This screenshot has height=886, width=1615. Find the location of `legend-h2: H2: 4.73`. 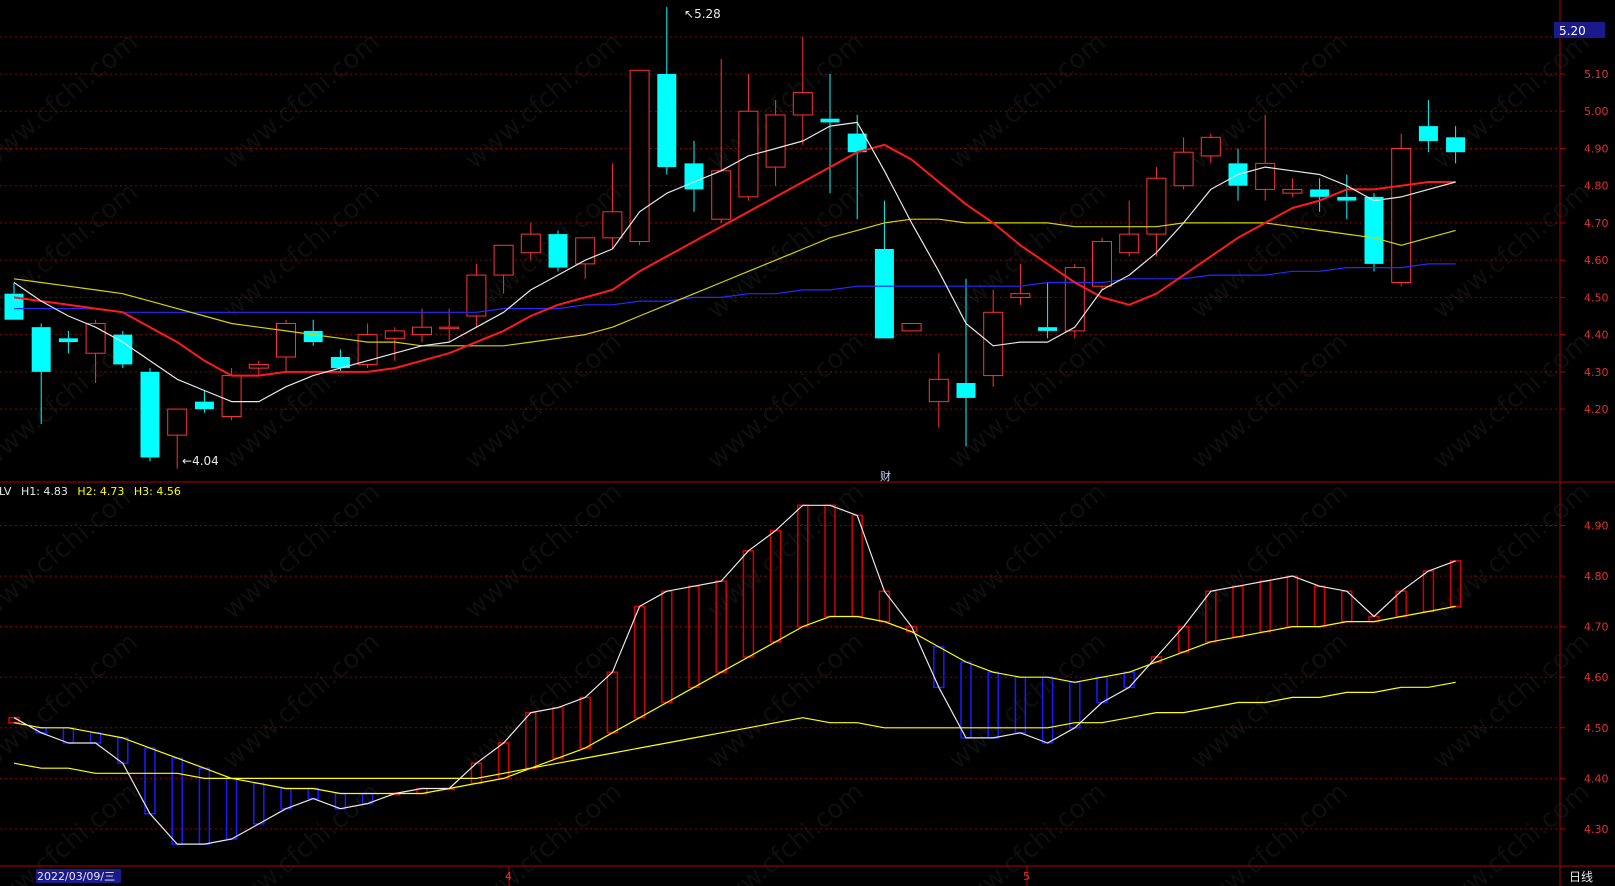

legend-h2: H2: 4.73 is located at coordinates (100, 491).